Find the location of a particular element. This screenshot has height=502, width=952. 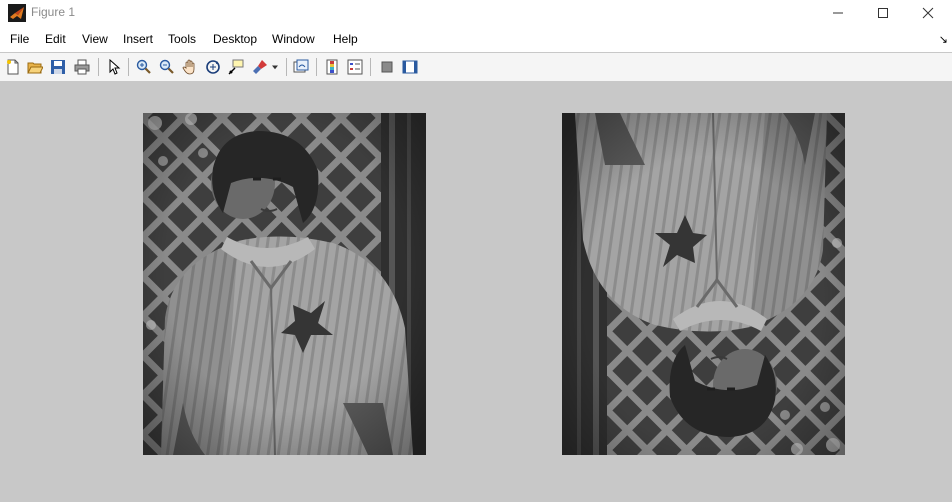

insert-colorbar-icon is located at coordinates (332, 67).